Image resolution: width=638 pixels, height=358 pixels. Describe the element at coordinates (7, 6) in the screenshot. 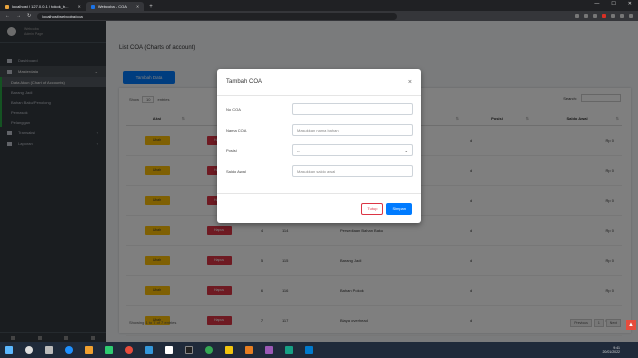

I see `phpmyadmin-favicon-icon` at that location.